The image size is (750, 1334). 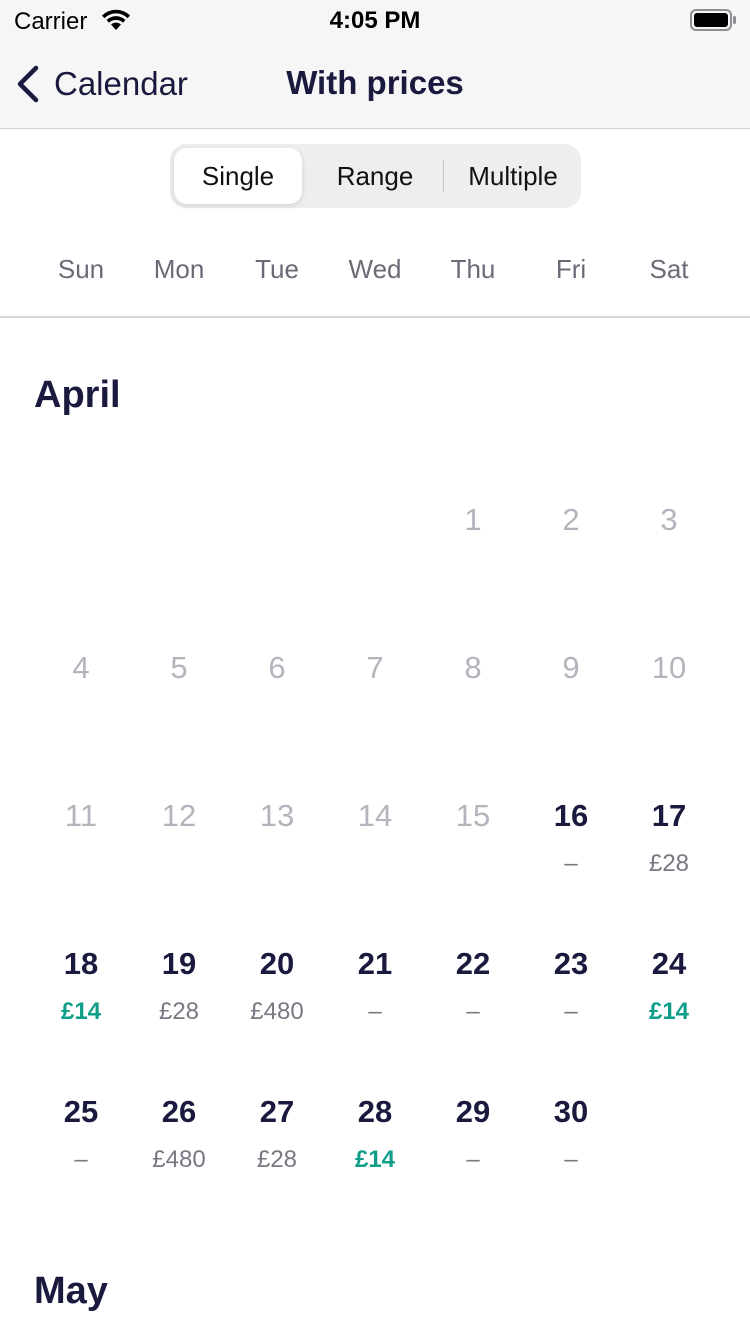 What do you see at coordinates (473, 667) in the screenshot?
I see `day-number: 8` at bounding box center [473, 667].